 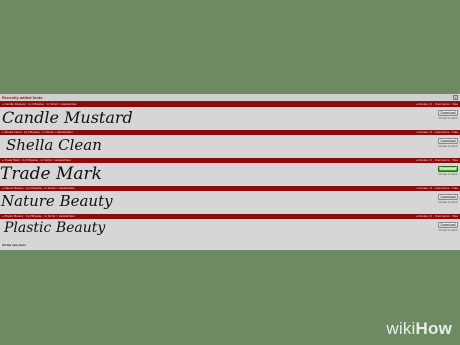 I want to click on all-new-fonts-link: All the new fonts, so click(x=14, y=245).